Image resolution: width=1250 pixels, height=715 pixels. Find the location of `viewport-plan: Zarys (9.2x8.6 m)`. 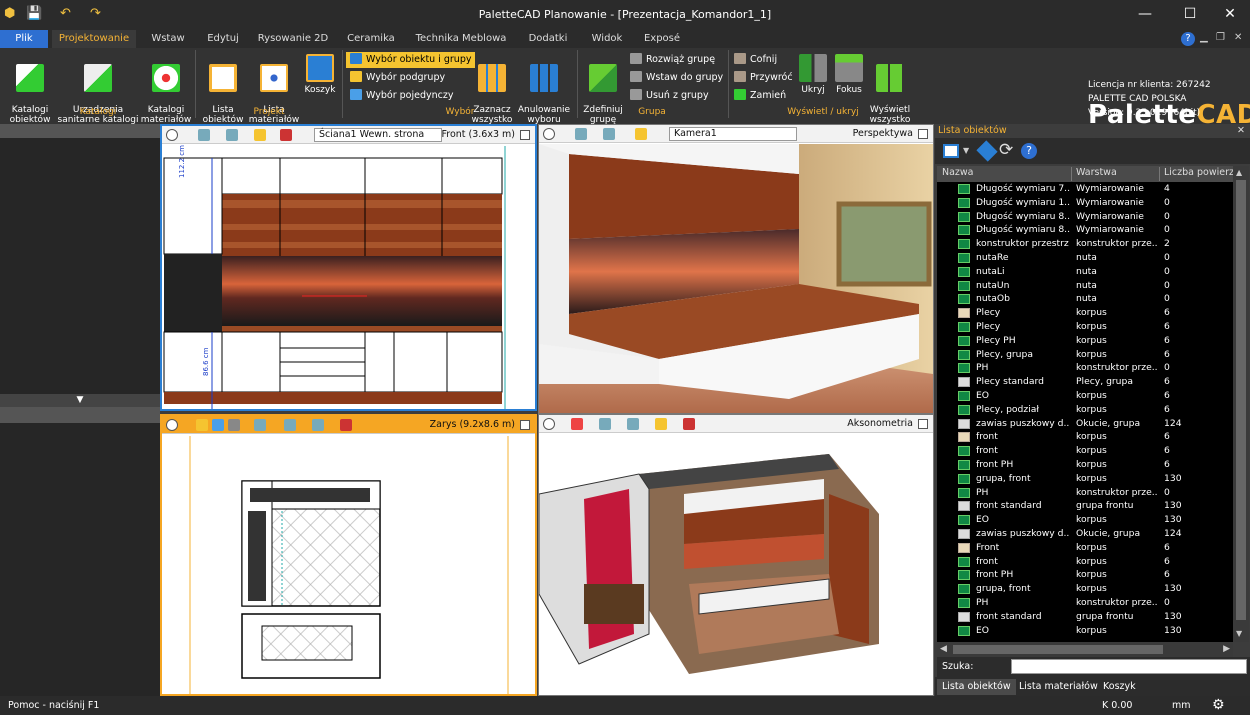

viewport-plan: Zarys (9.2x8.6 m) is located at coordinates (348, 555).